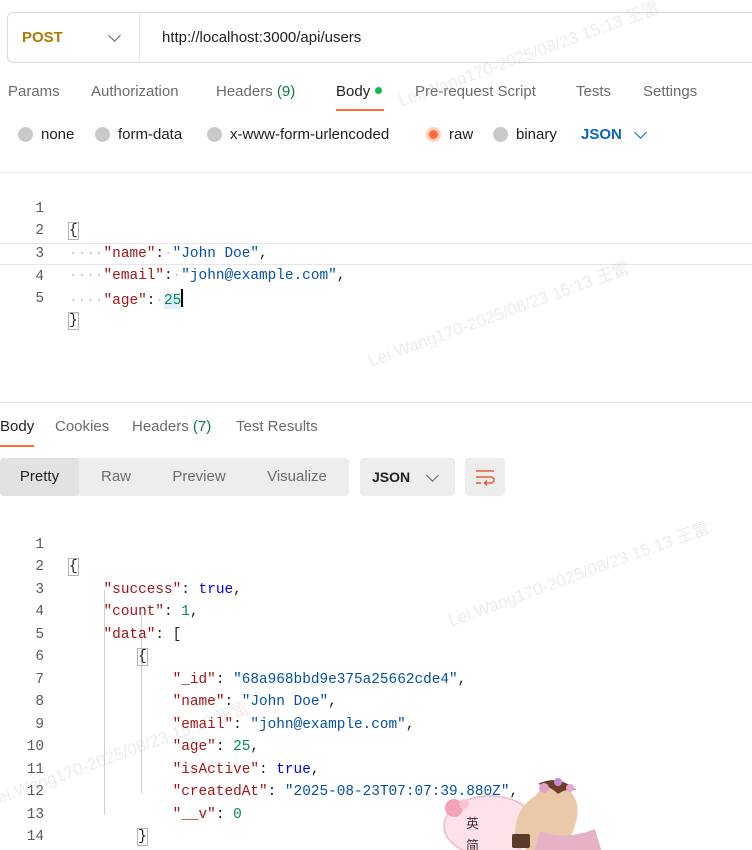 The height and width of the screenshot is (850, 752). Describe the element at coordinates (17, 446) in the screenshot. I see `resp-active-tab-indicator` at that location.